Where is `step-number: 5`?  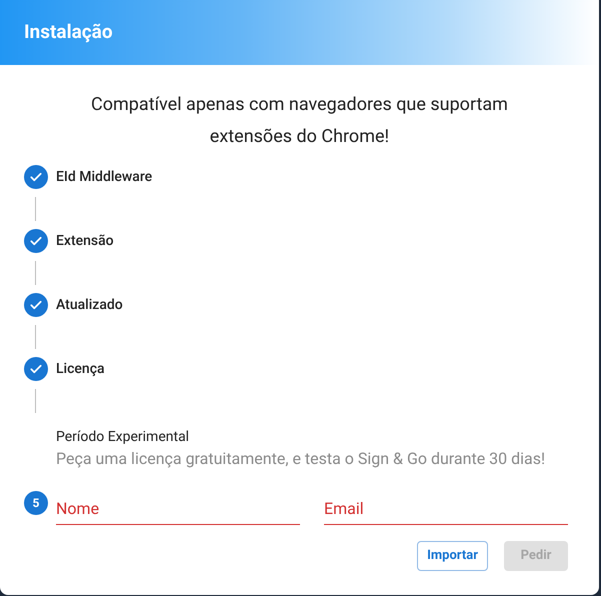
step-number: 5 is located at coordinates (36, 503).